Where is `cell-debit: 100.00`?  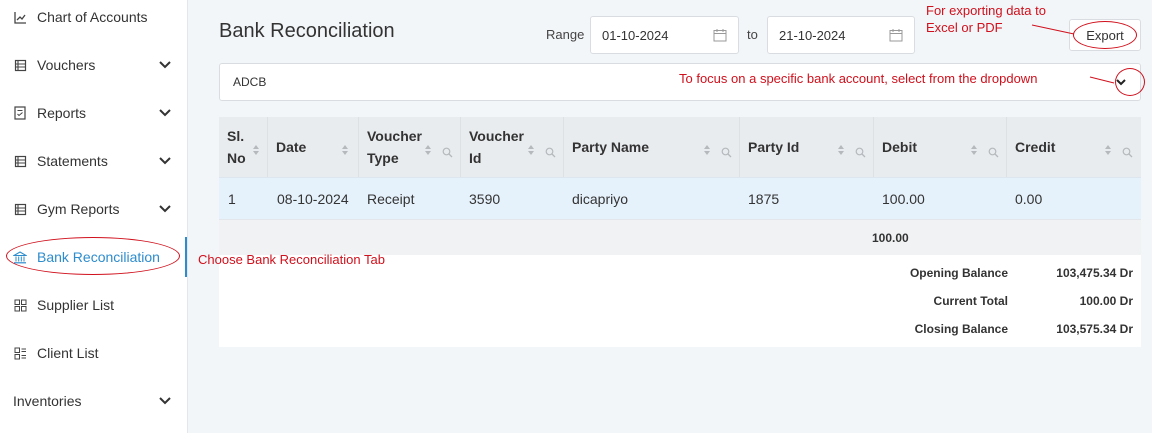
cell-debit: 100.00 is located at coordinates (903, 198).